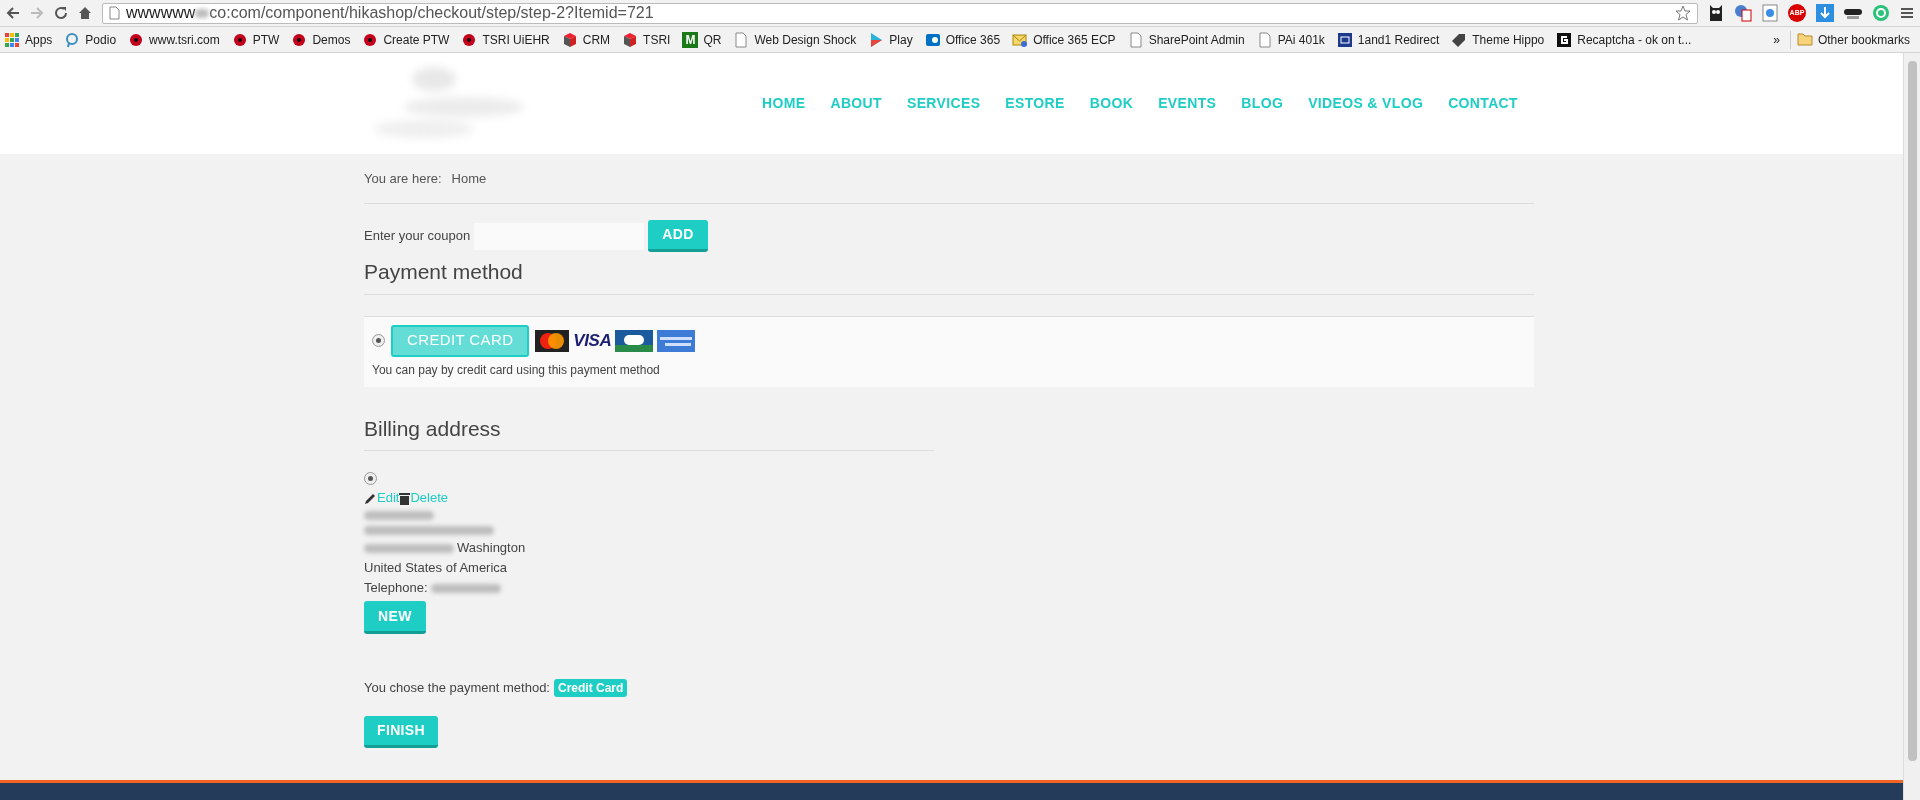 This screenshot has width=1920, height=800. I want to click on payment-method-badge: Credit Card, so click(591, 687).